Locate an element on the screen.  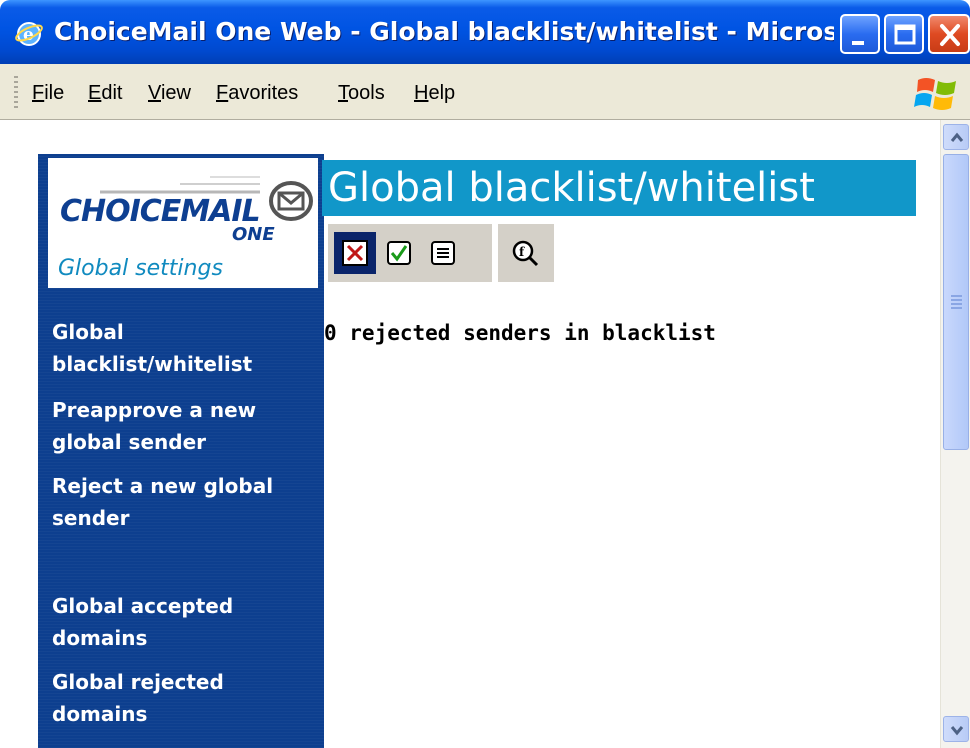
chevron-down-icon is located at coordinates (957, 731).